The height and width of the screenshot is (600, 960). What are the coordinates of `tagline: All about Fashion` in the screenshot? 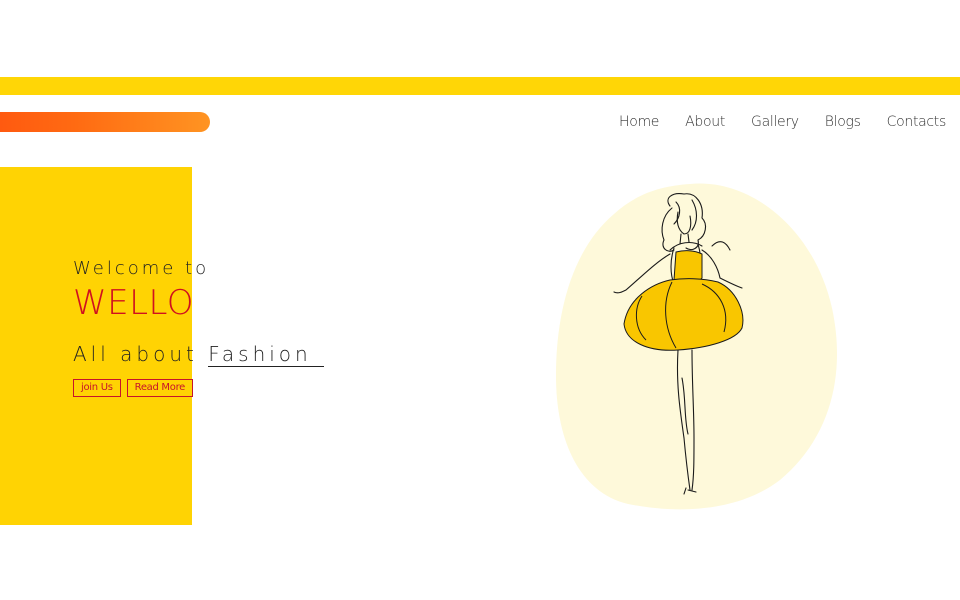 It's located at (198, 354).